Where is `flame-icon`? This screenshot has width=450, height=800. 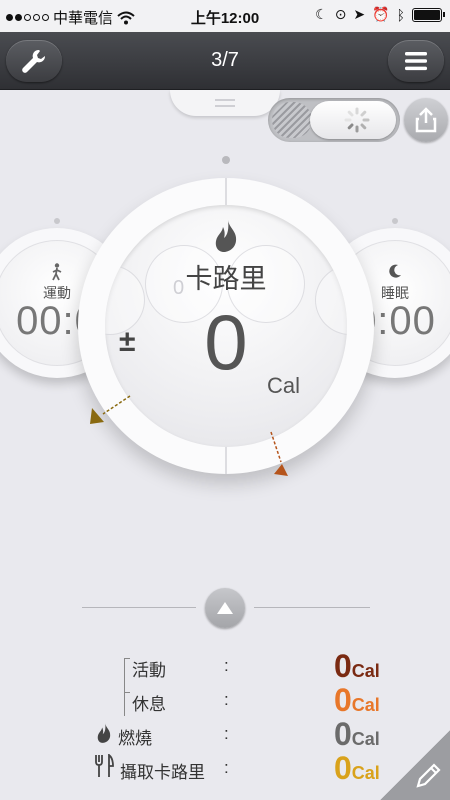 flame-icon is located at coordinates (104, 733).